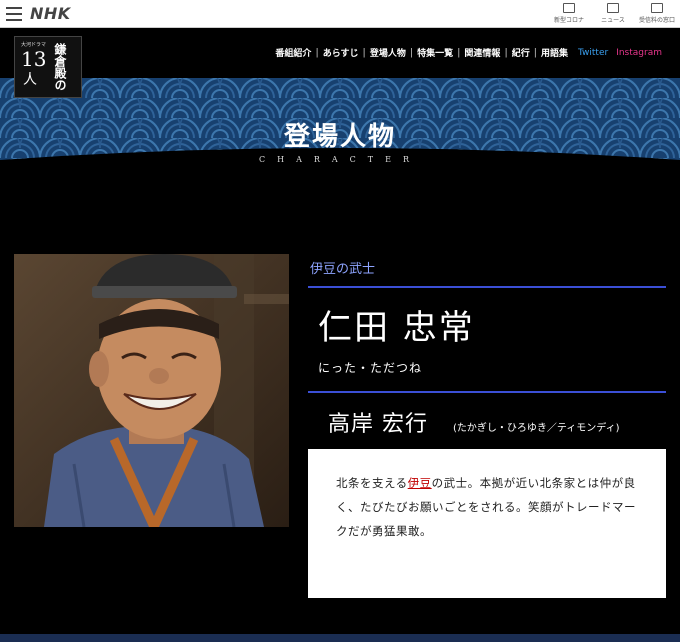 Image resolution: width=680 pixels, height=642 pixels. What do you see at coordinates (339, 137) in the screenshot?
I see `page-title: 登場人物` at bounding box center [339, 137].